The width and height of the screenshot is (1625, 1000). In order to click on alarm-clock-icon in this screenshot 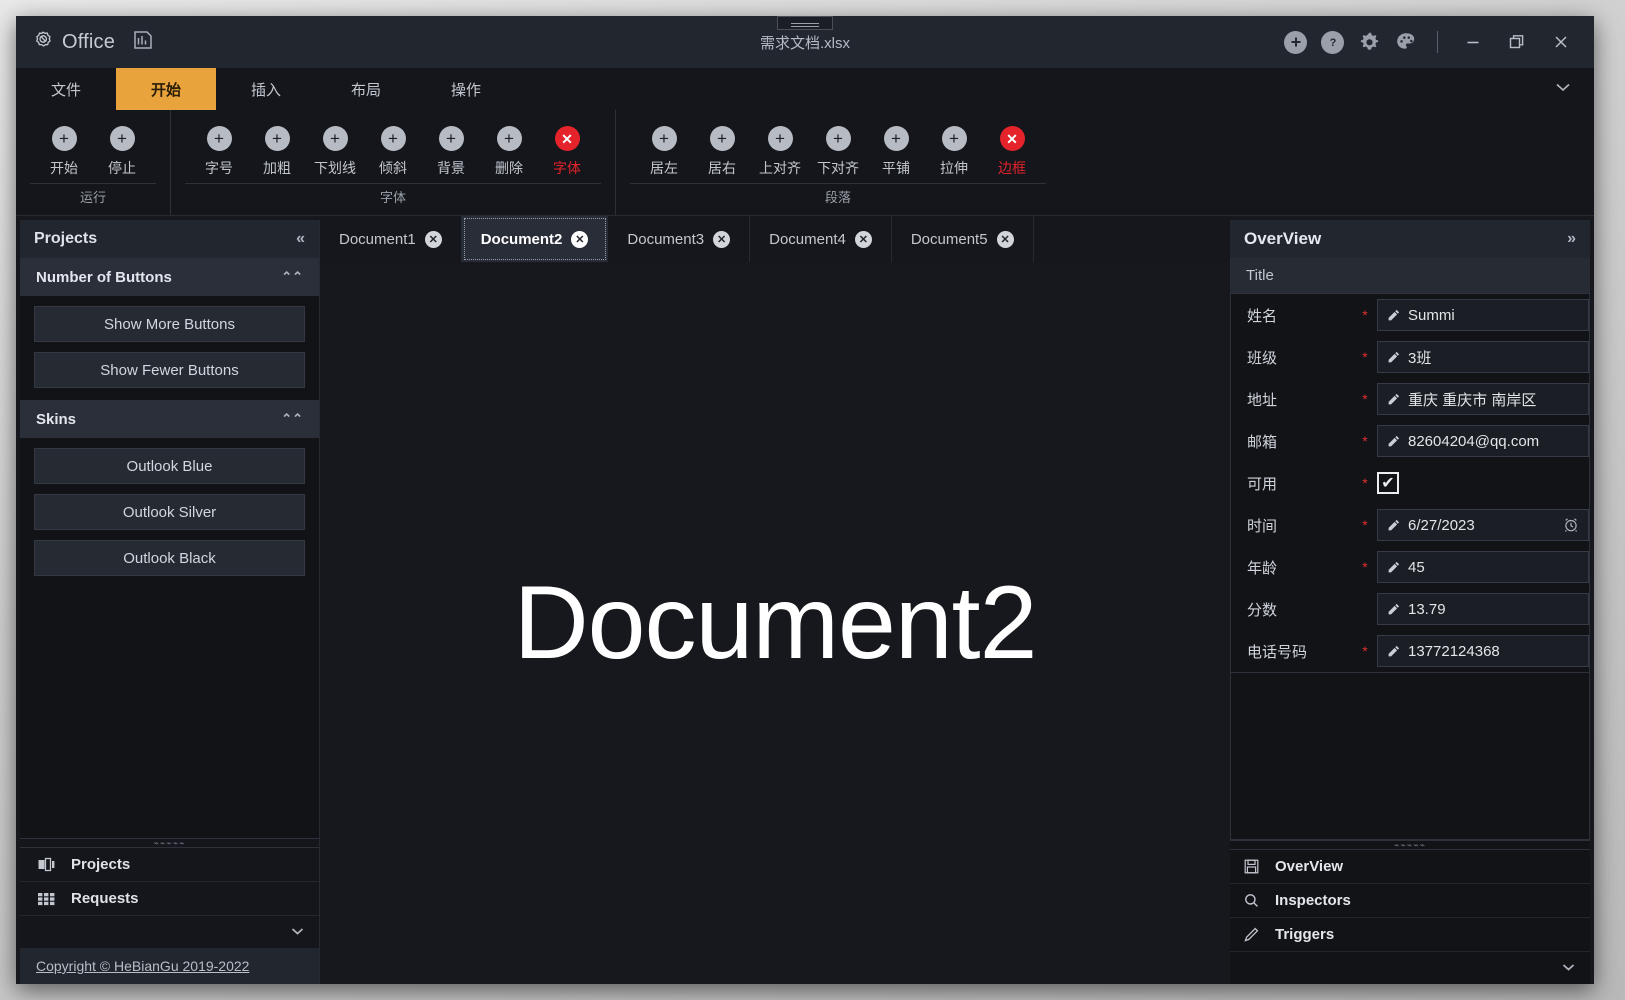, I will do `click(1571, 525)`.